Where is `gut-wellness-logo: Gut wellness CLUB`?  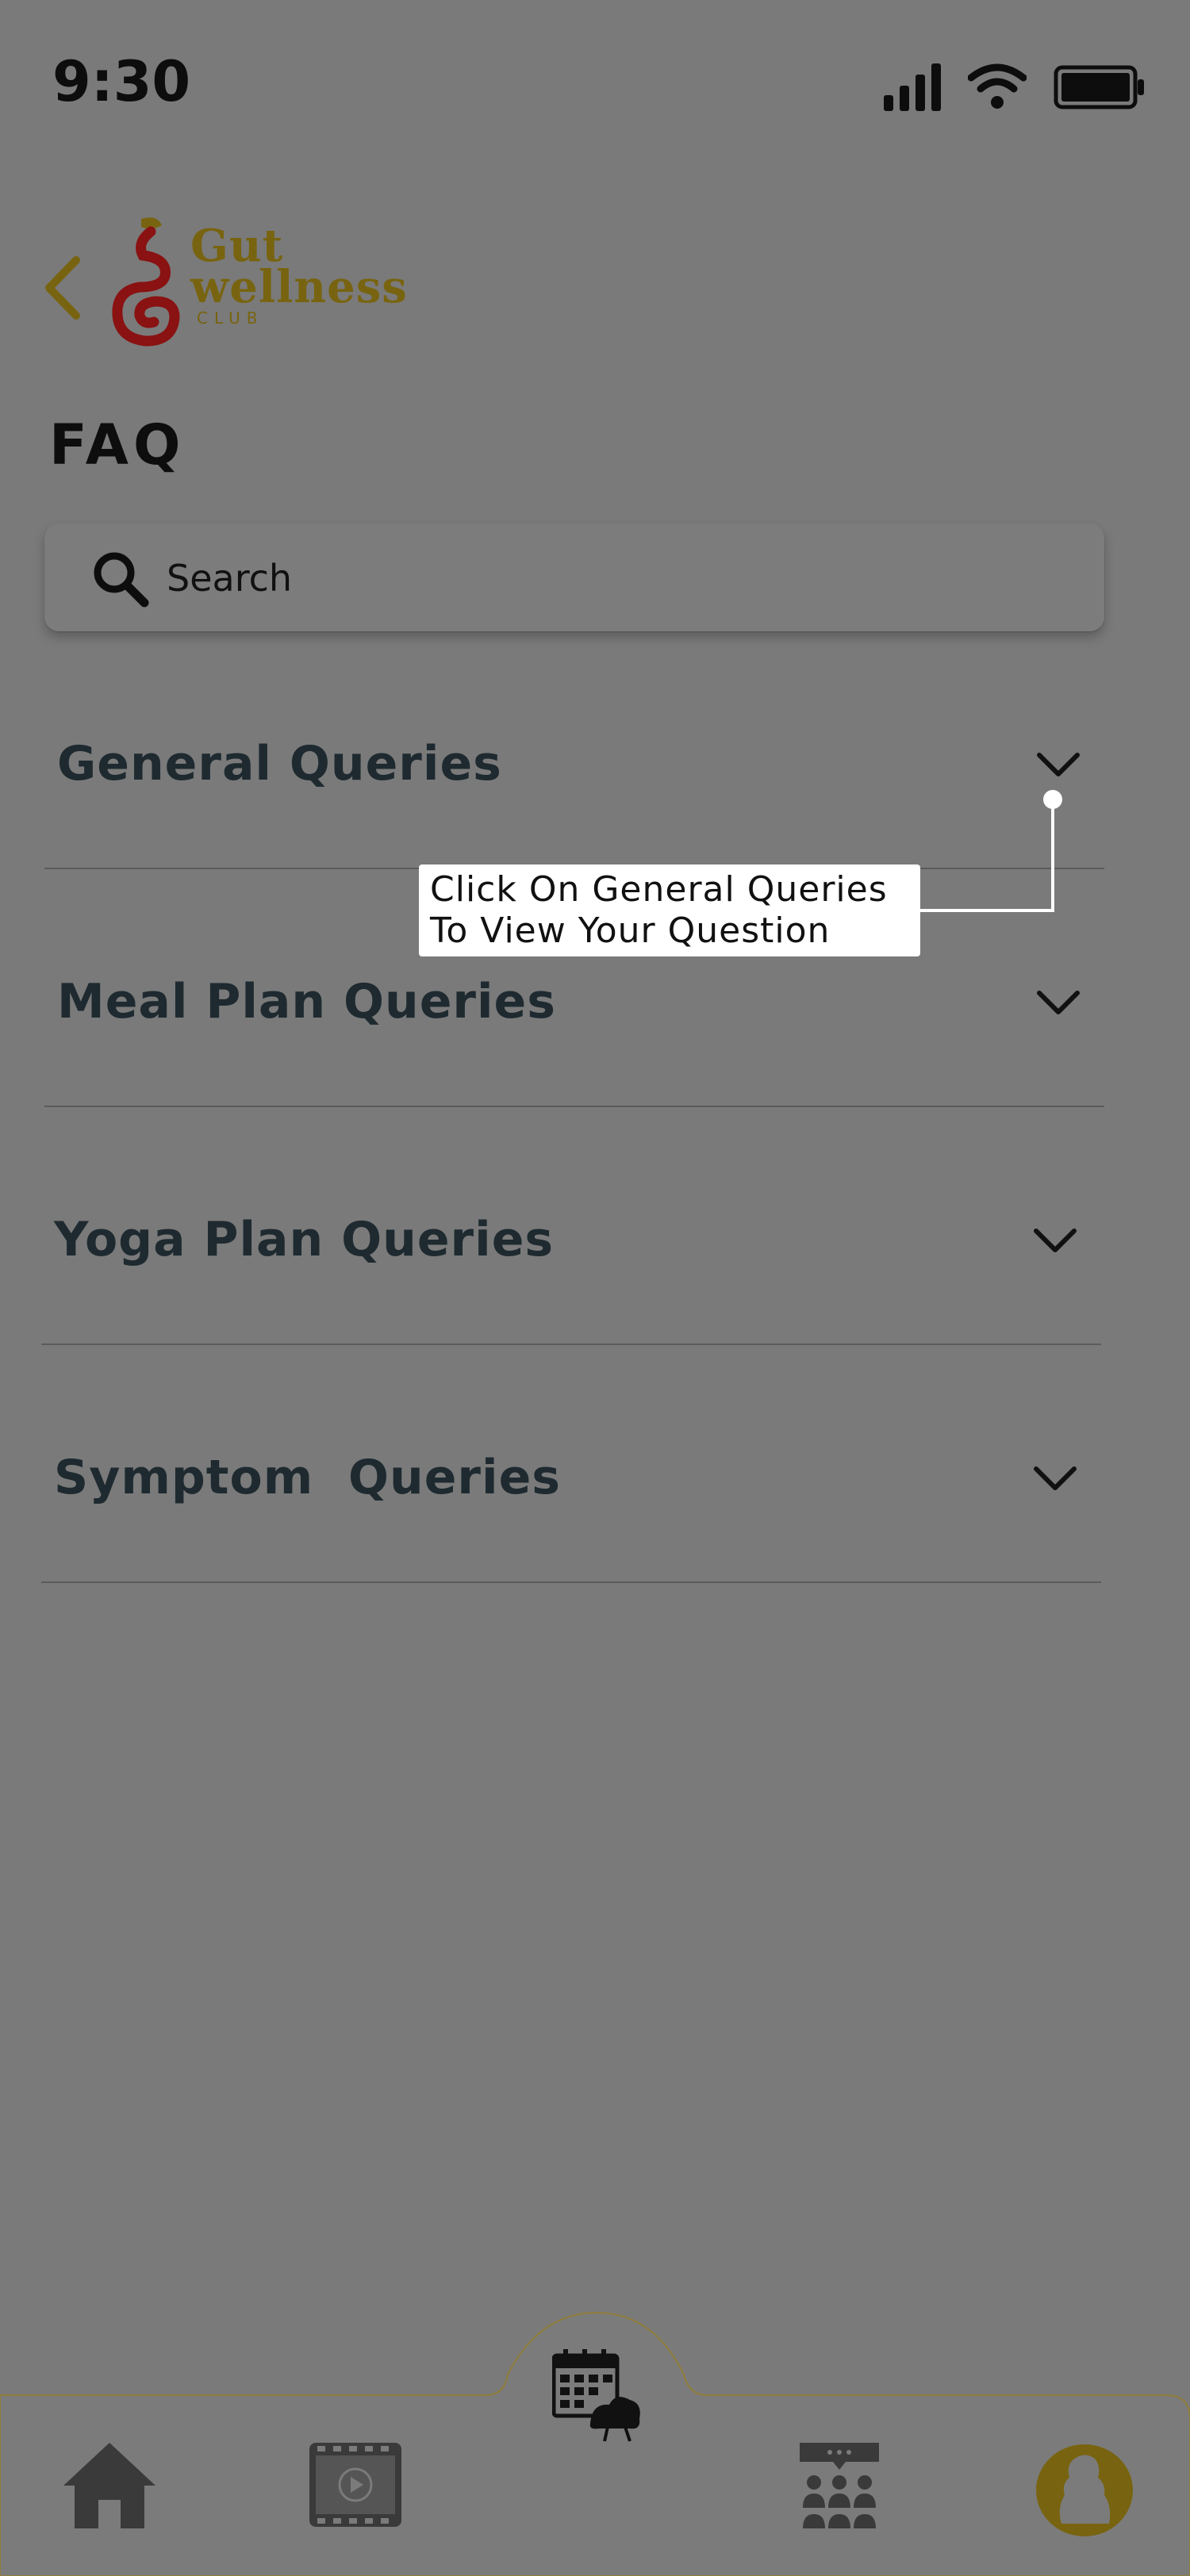
gut-wellness-logo: Gut wellness CLUB is located at coordinates (274, 282).